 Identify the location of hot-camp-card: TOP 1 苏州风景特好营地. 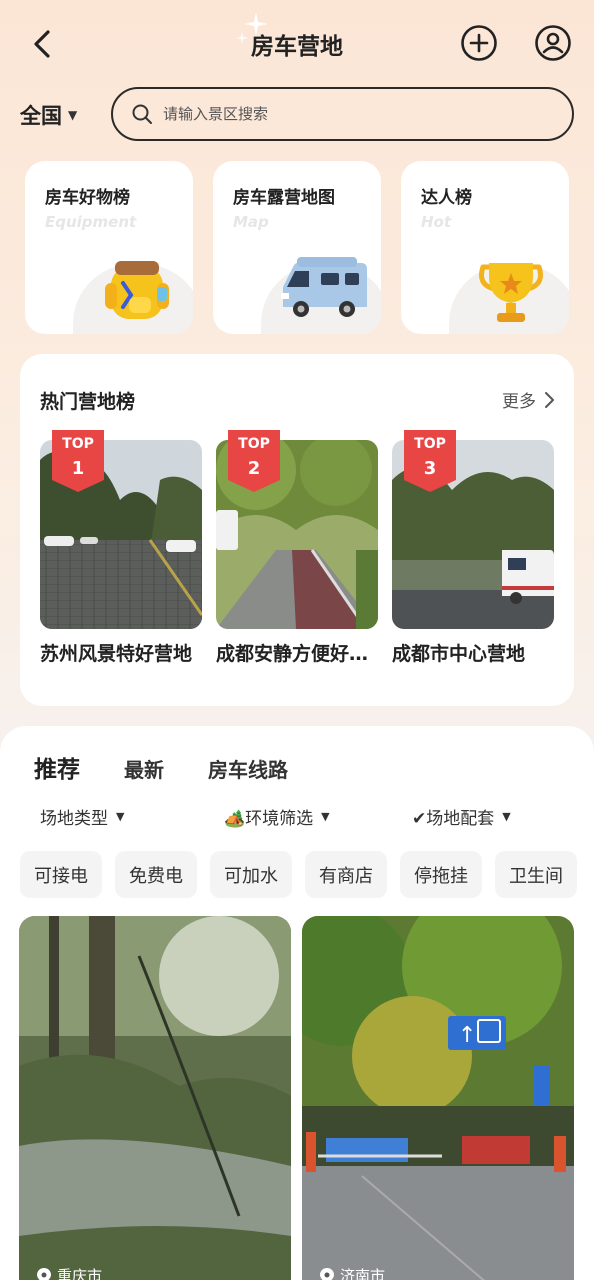
(121, 548).